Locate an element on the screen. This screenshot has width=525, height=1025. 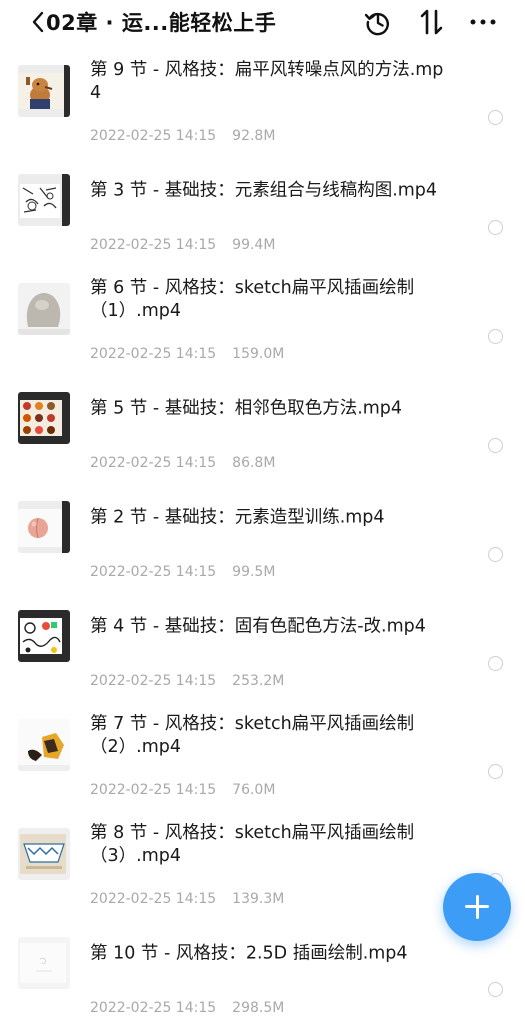
file-size: 92.8M is located at coordinates (254, 136).